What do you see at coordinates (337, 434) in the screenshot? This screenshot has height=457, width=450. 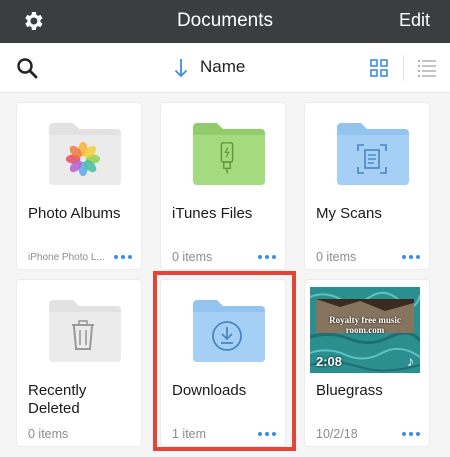 I see `file-subtitle: 10/2/18` at bounding box center [337, 434].